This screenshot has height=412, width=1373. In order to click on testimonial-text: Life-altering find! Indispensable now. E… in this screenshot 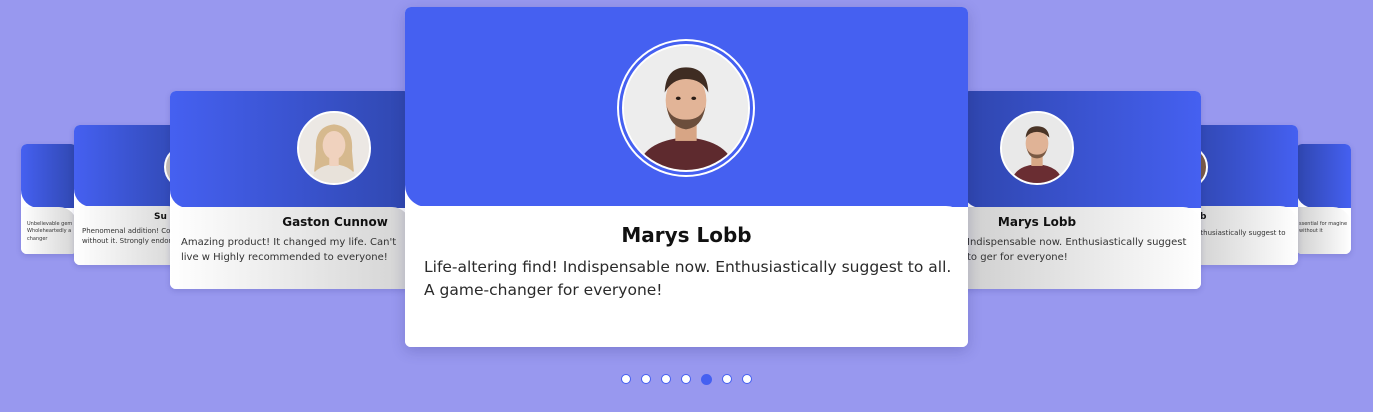, I will do `click(688, 279)`.